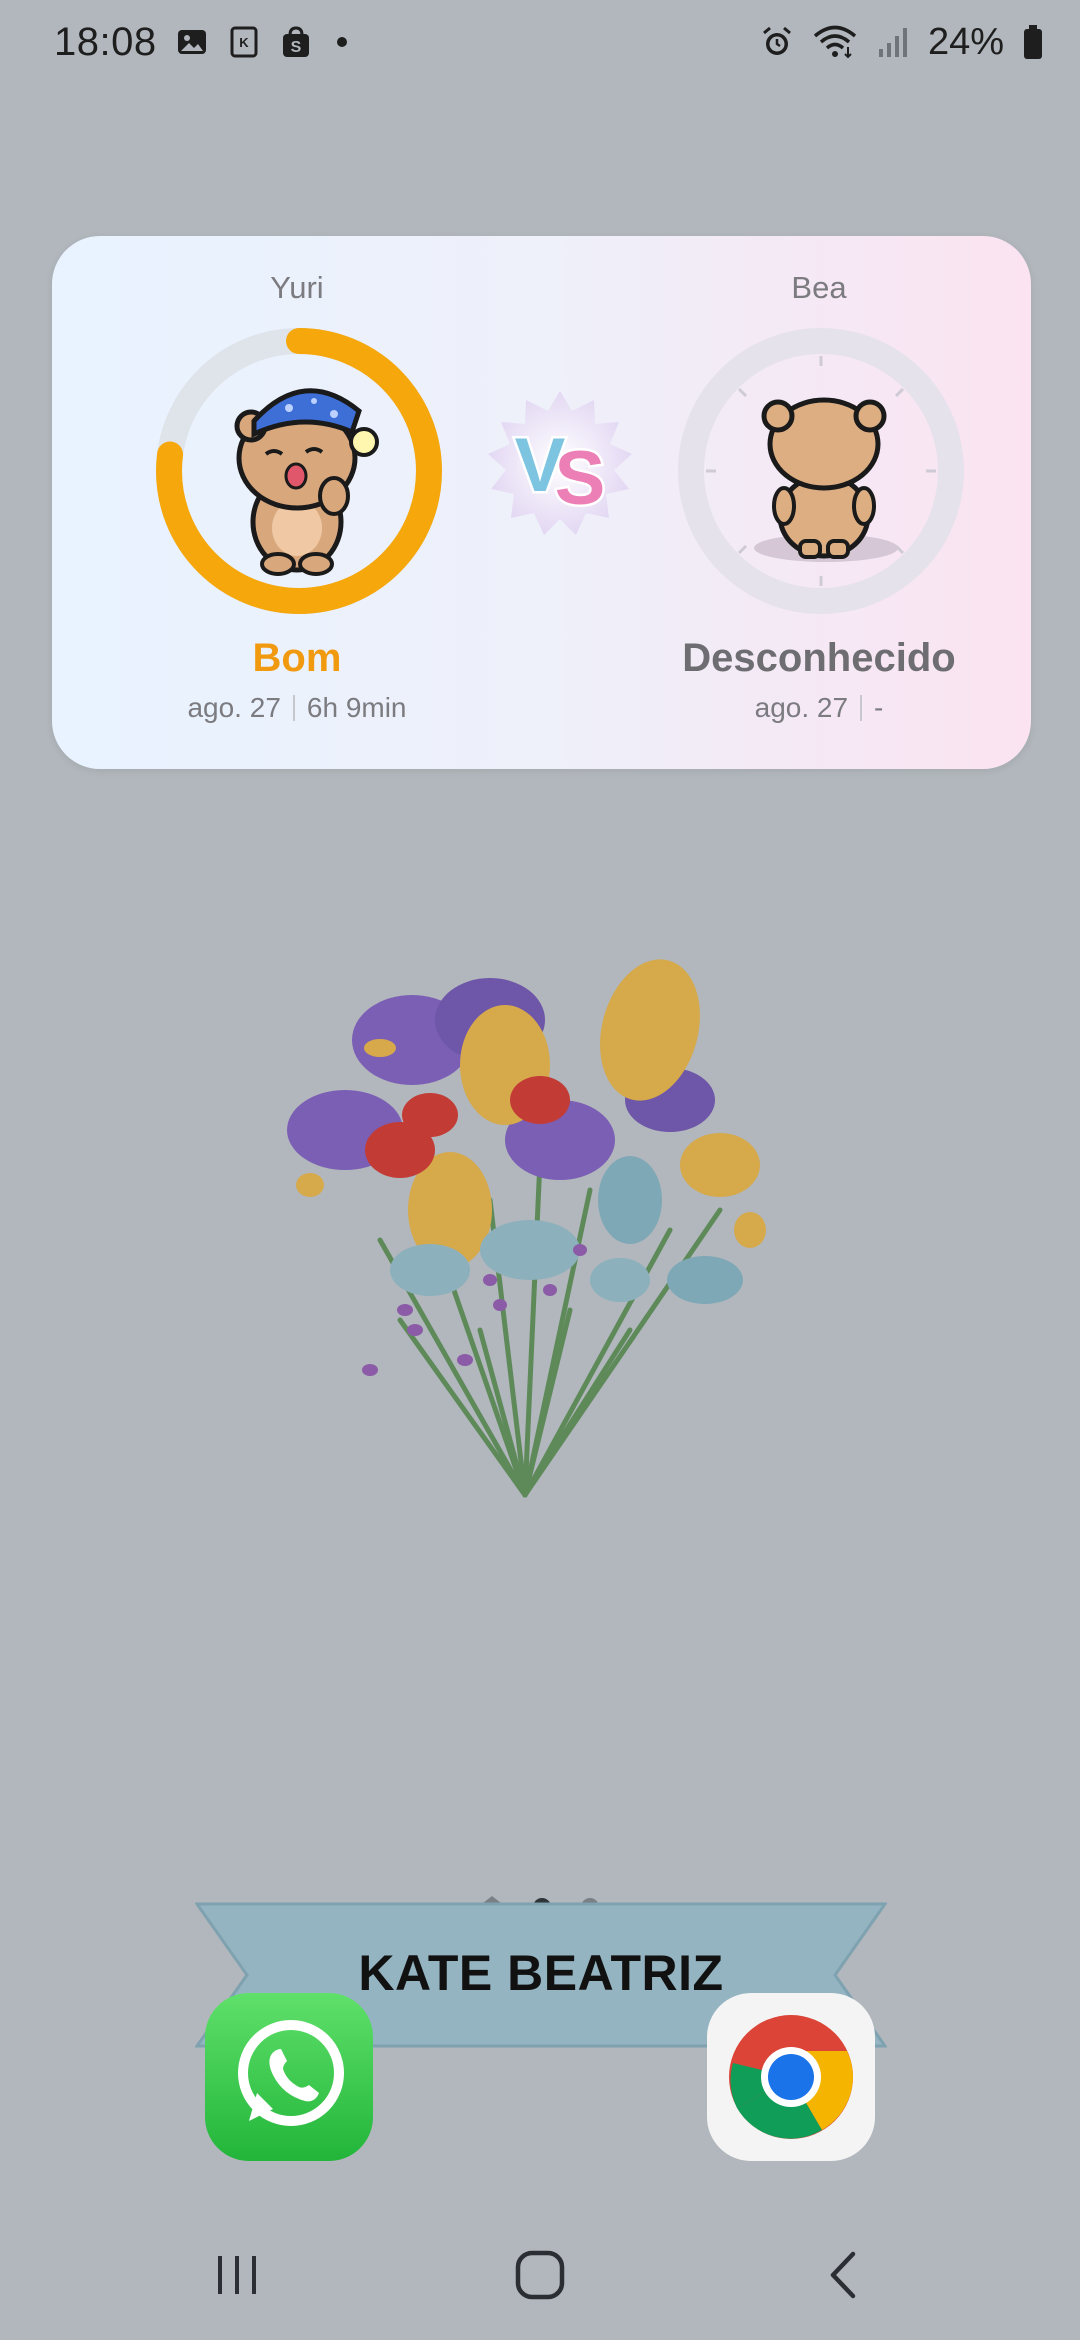  I want to click on recents-icon, so click(237, 2275).